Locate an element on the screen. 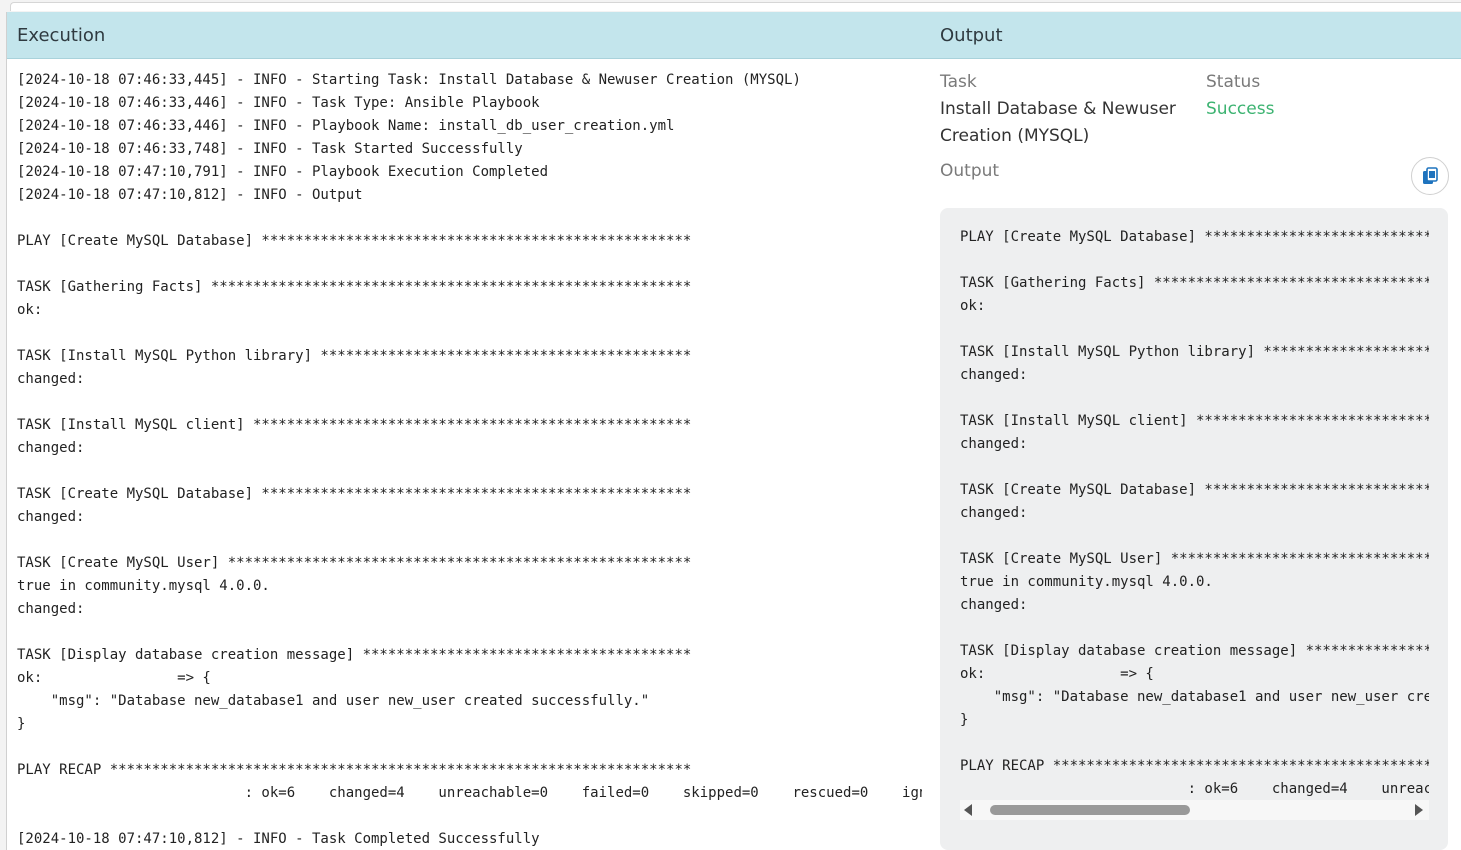 Image resolution: width=1461 pixels, height=850 pixels. copy-button is located at coordinates (1430, 176).